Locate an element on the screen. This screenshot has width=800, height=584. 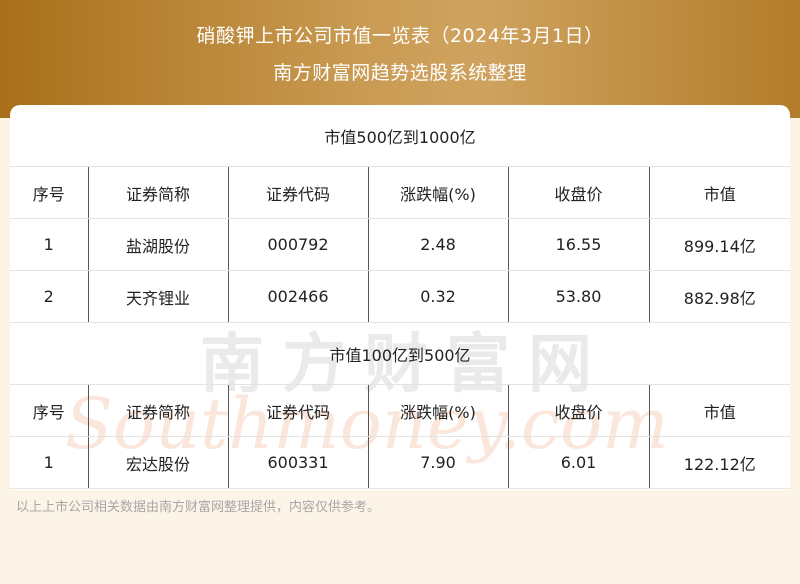
footer-note: 以上上市公司相关数据由南方财富网整理提供，内容仅供参考。 is located at coordinates (198, 507).